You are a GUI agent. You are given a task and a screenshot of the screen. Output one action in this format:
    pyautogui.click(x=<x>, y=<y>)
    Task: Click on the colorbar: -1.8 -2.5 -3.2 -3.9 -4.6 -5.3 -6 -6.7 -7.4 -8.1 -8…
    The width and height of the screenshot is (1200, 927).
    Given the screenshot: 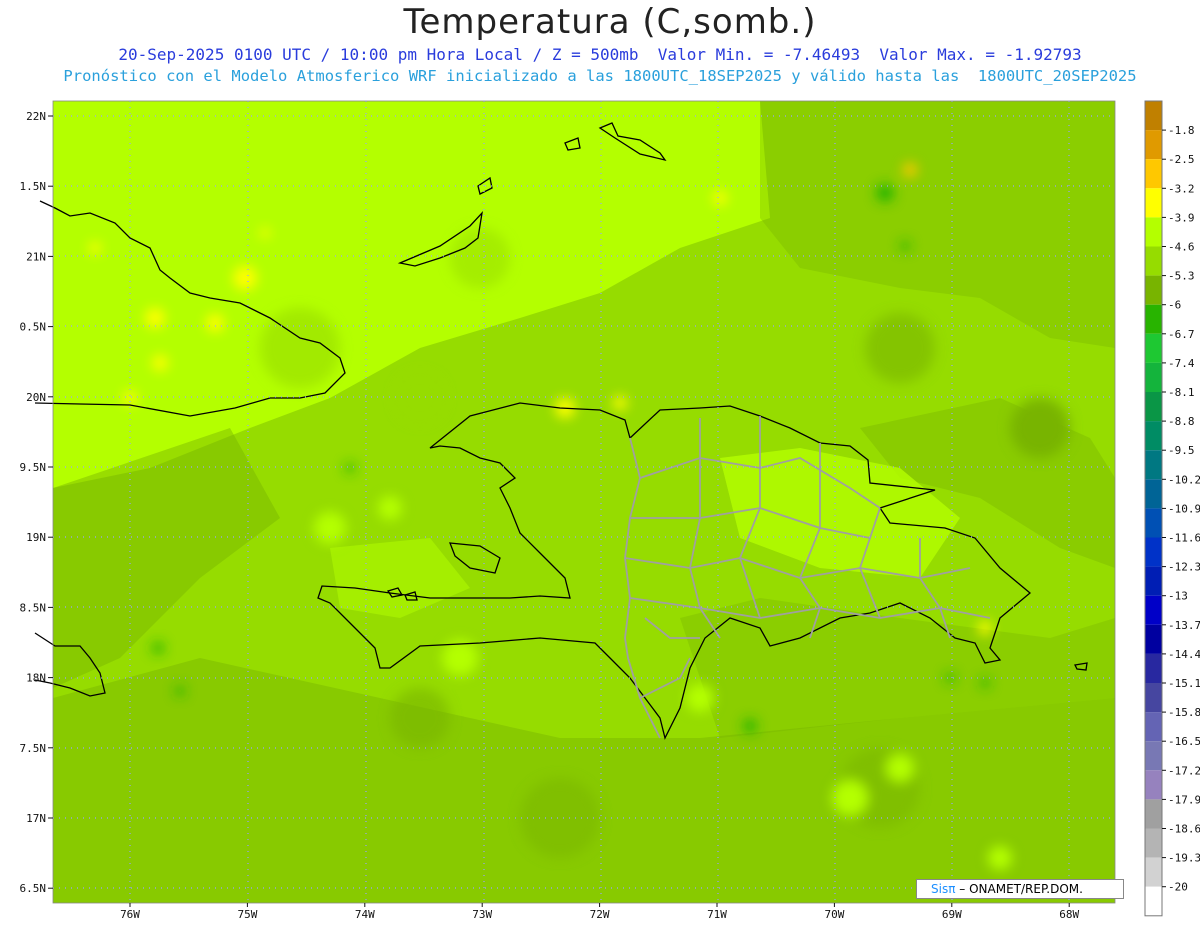 What is the action you would take?
    pyautogui.click(x=1172, y=508)
    